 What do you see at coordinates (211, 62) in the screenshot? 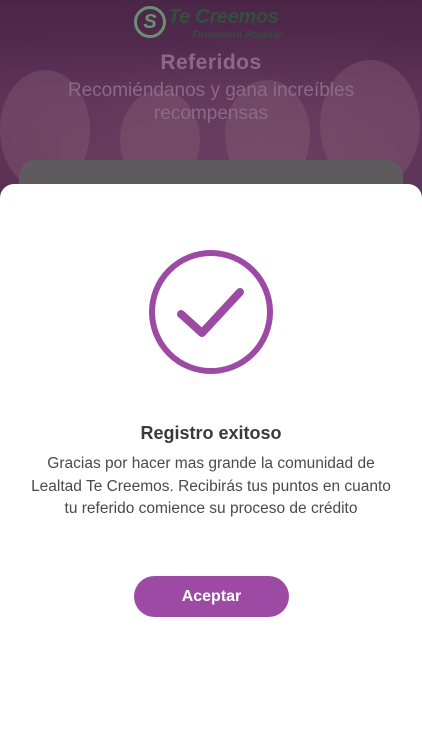
I see `page-title: Referidos` at bounding box center [211, 62].